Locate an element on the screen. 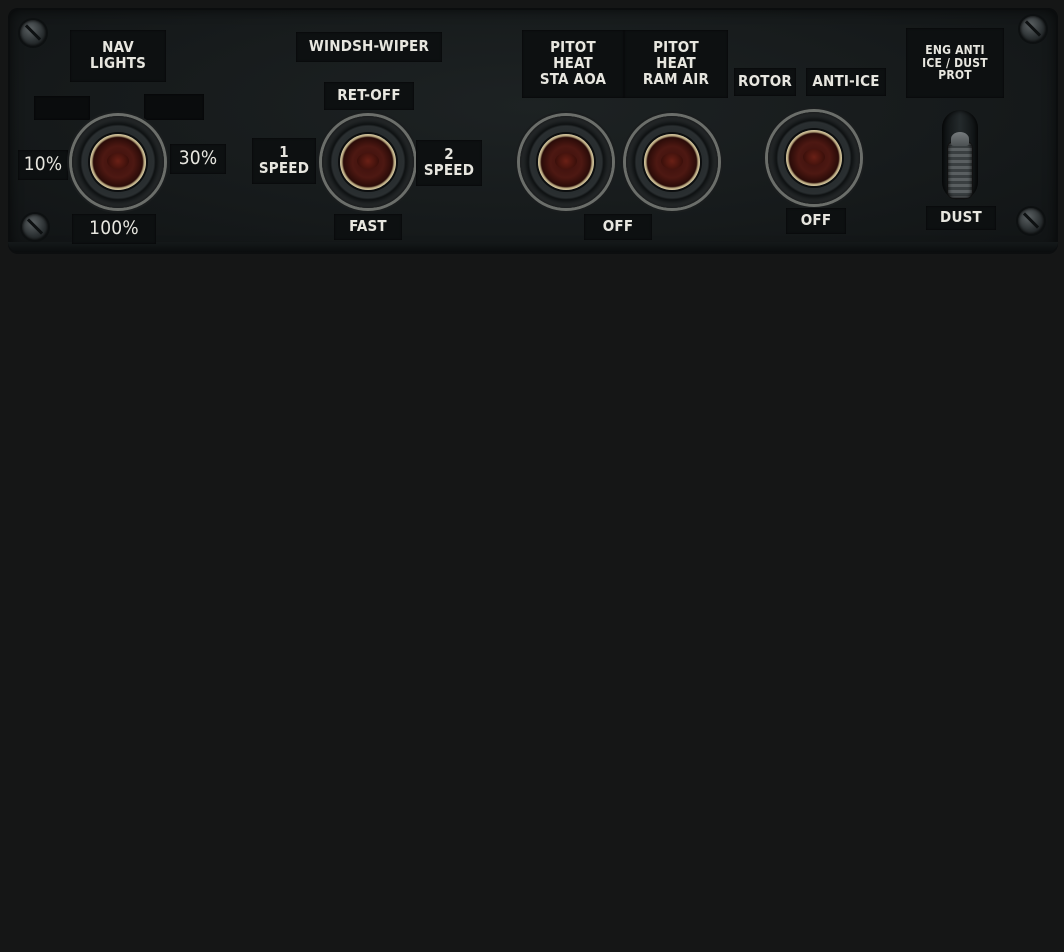 The image size is (1064, 952). pitot-heat-off-label: OFF is located at coordinates (618, 227).